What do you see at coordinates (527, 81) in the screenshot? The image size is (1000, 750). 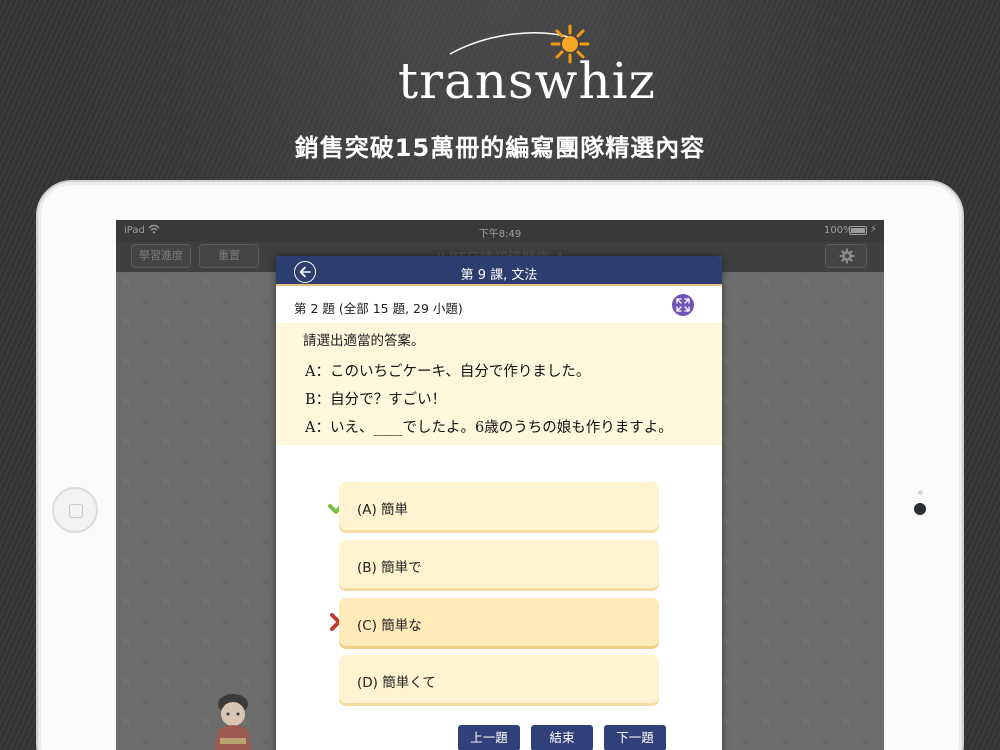 I see `brand-name: transwhiz` at bounding box center [527, 81].